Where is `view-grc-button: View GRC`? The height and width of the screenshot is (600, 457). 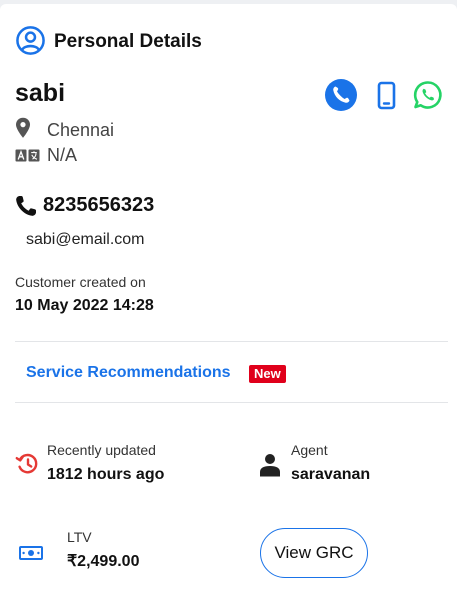 view-grc-button: View GRC is located at coordinates (314, 553).